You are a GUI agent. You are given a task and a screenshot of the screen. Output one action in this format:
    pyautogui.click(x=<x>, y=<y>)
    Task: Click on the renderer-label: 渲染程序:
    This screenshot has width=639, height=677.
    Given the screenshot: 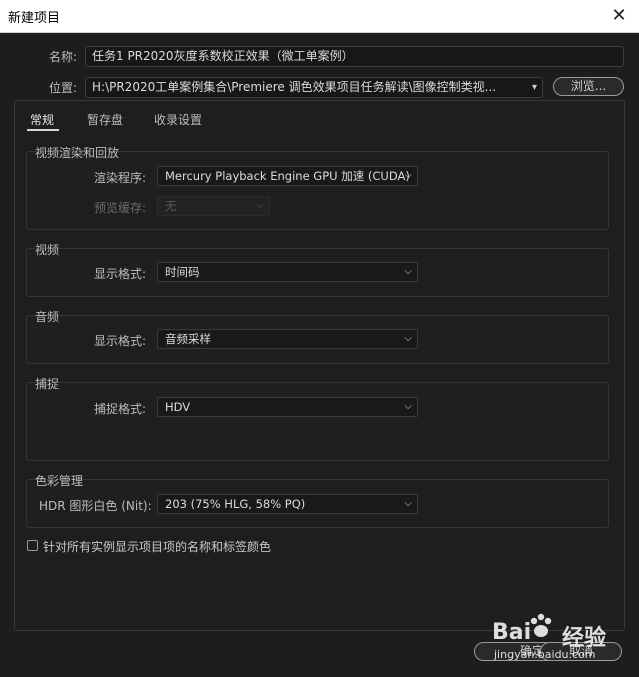 What is the action you would take?
    pyautogui.click(x=120, y=178)
    